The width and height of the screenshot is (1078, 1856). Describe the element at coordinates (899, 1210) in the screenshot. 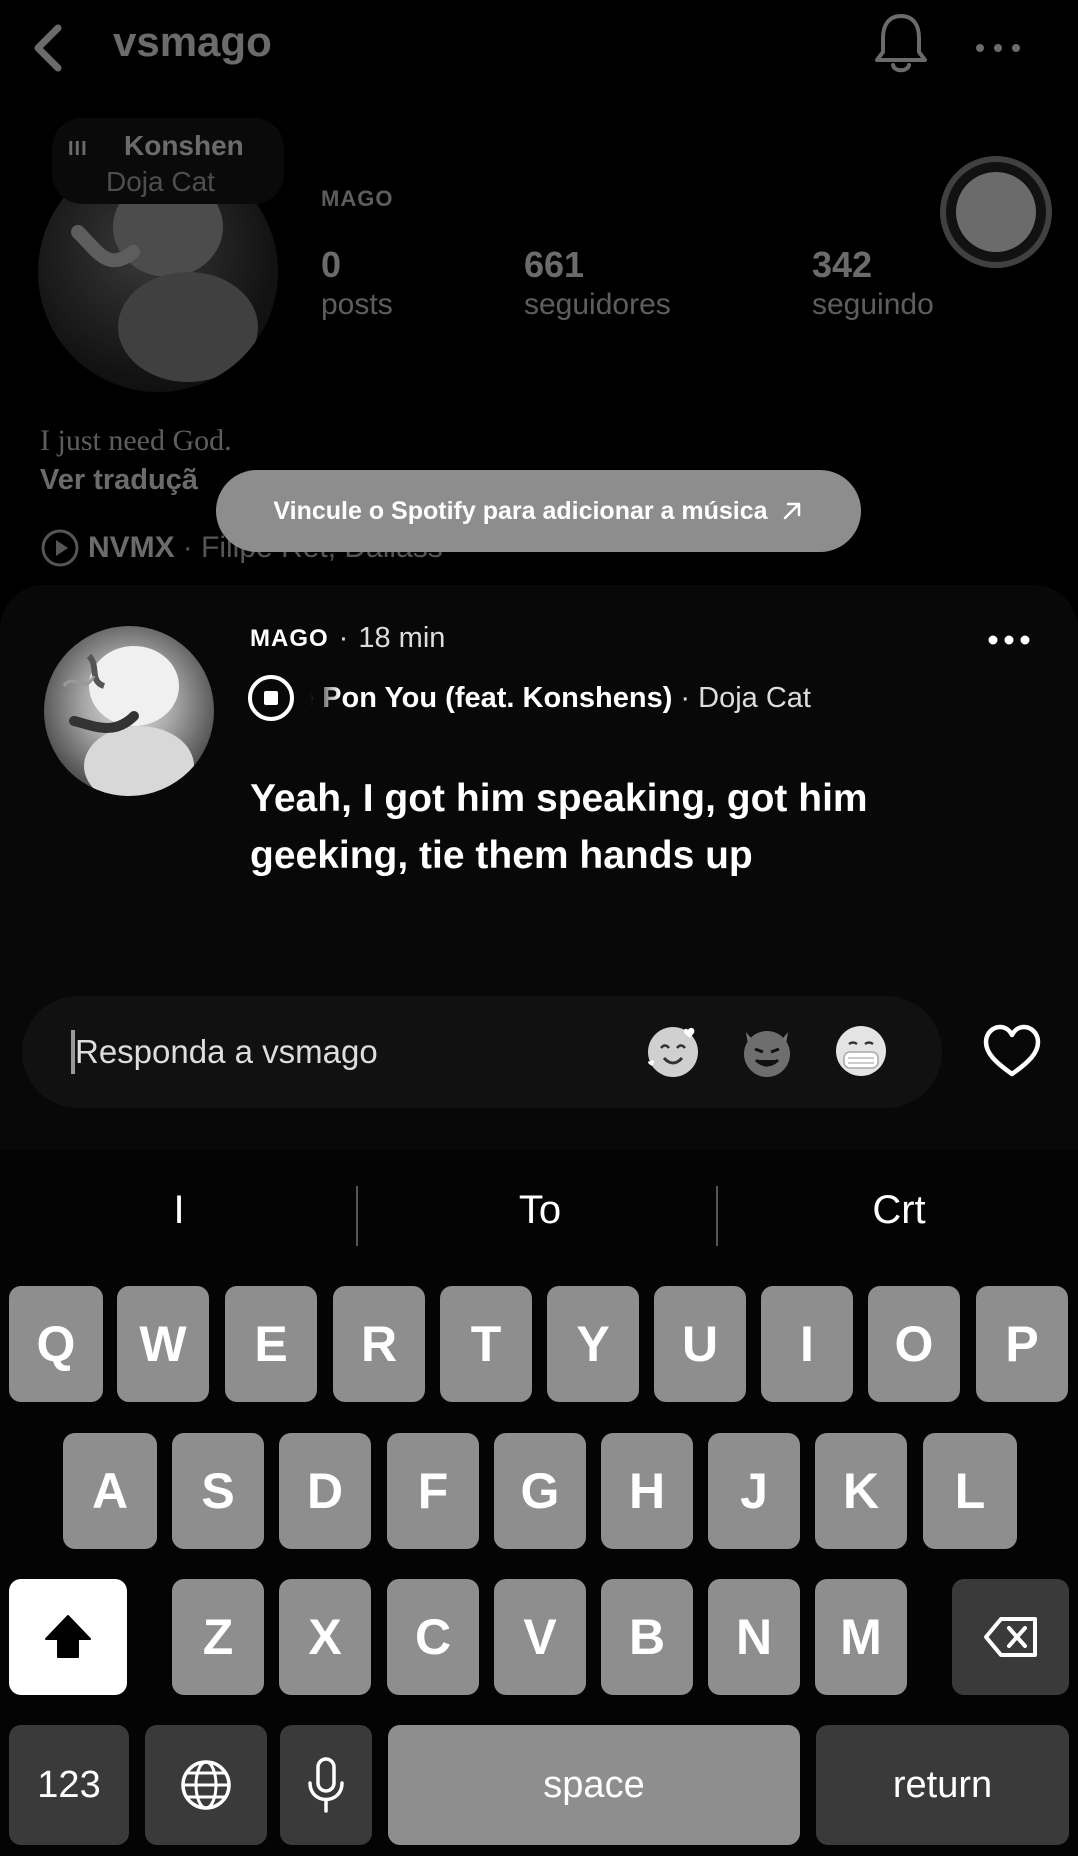

I see `suggestion-3: Crt` at that location.